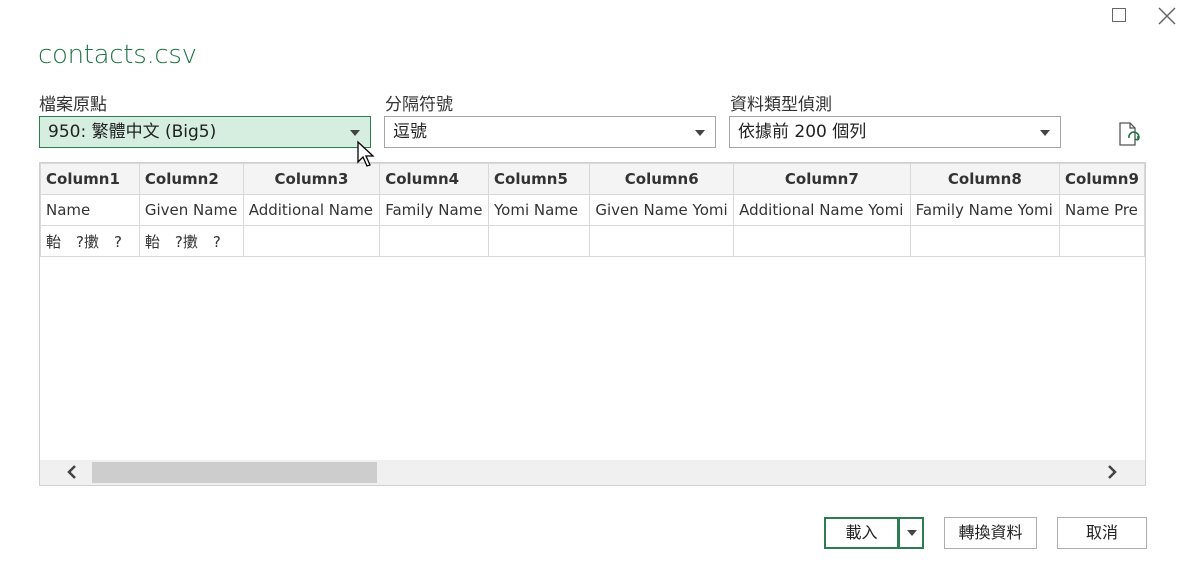 The width and height of the screenshot is (1187, 582). I want to click on table-cell: Additional Name Yomi, so click(822, 210).